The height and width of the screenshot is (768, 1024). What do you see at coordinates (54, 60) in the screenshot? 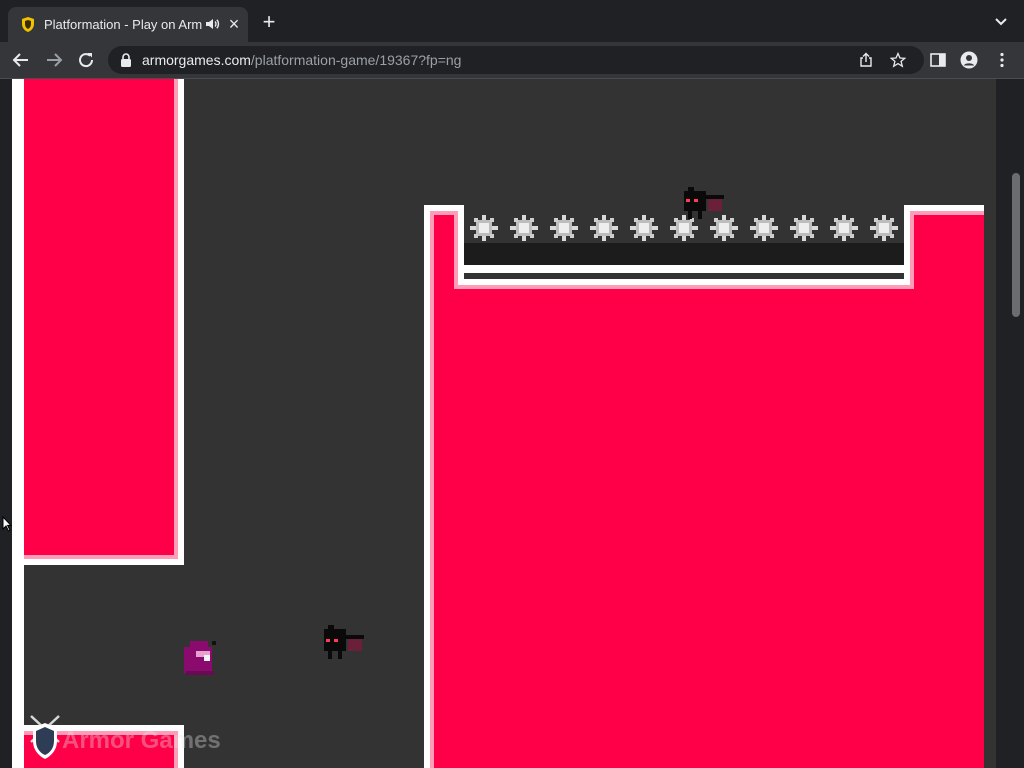
I see `forward-arrow-icon` at bounding box center [54, 60].